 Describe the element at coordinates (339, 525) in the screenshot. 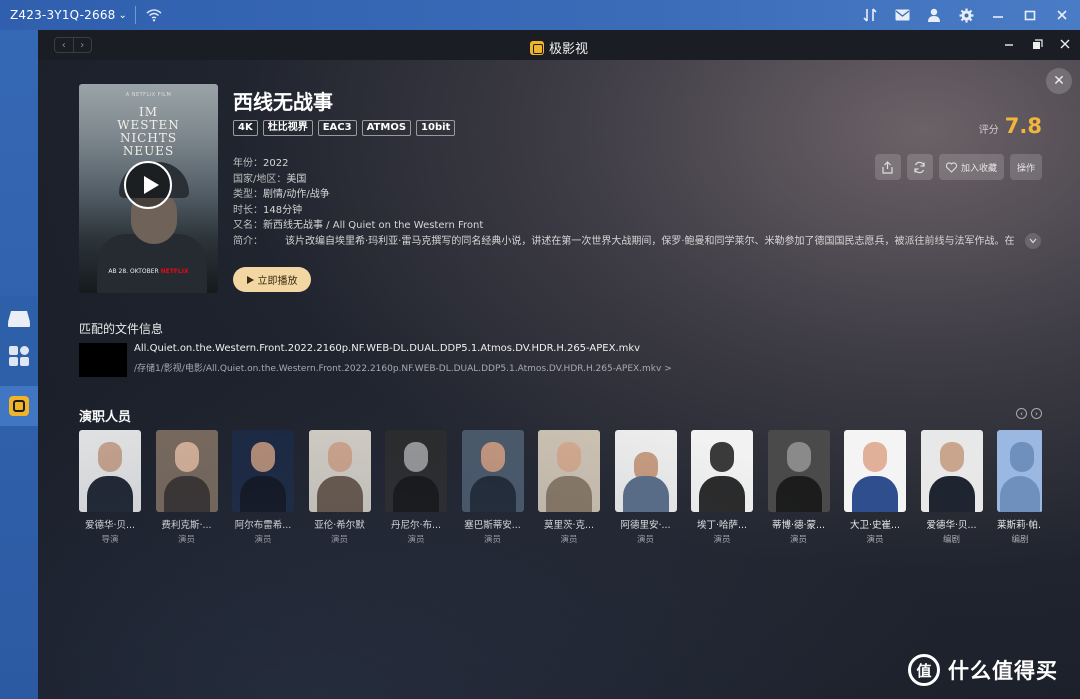

I see `cast-name: 亚伦·希尔默` at that location.